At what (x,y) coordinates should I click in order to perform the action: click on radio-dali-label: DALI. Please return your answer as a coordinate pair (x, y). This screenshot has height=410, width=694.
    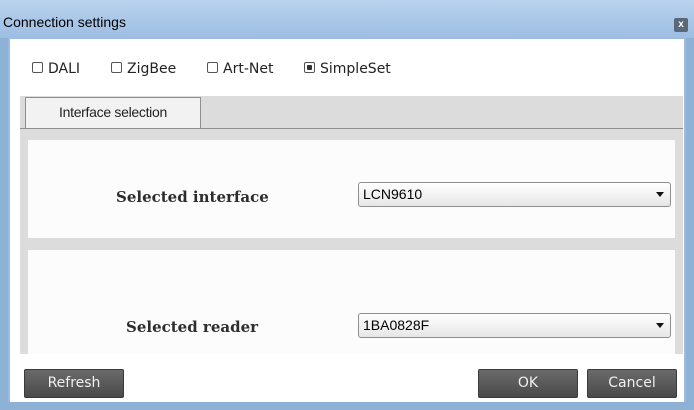
    Looking at the image, I should click on (64, 69).